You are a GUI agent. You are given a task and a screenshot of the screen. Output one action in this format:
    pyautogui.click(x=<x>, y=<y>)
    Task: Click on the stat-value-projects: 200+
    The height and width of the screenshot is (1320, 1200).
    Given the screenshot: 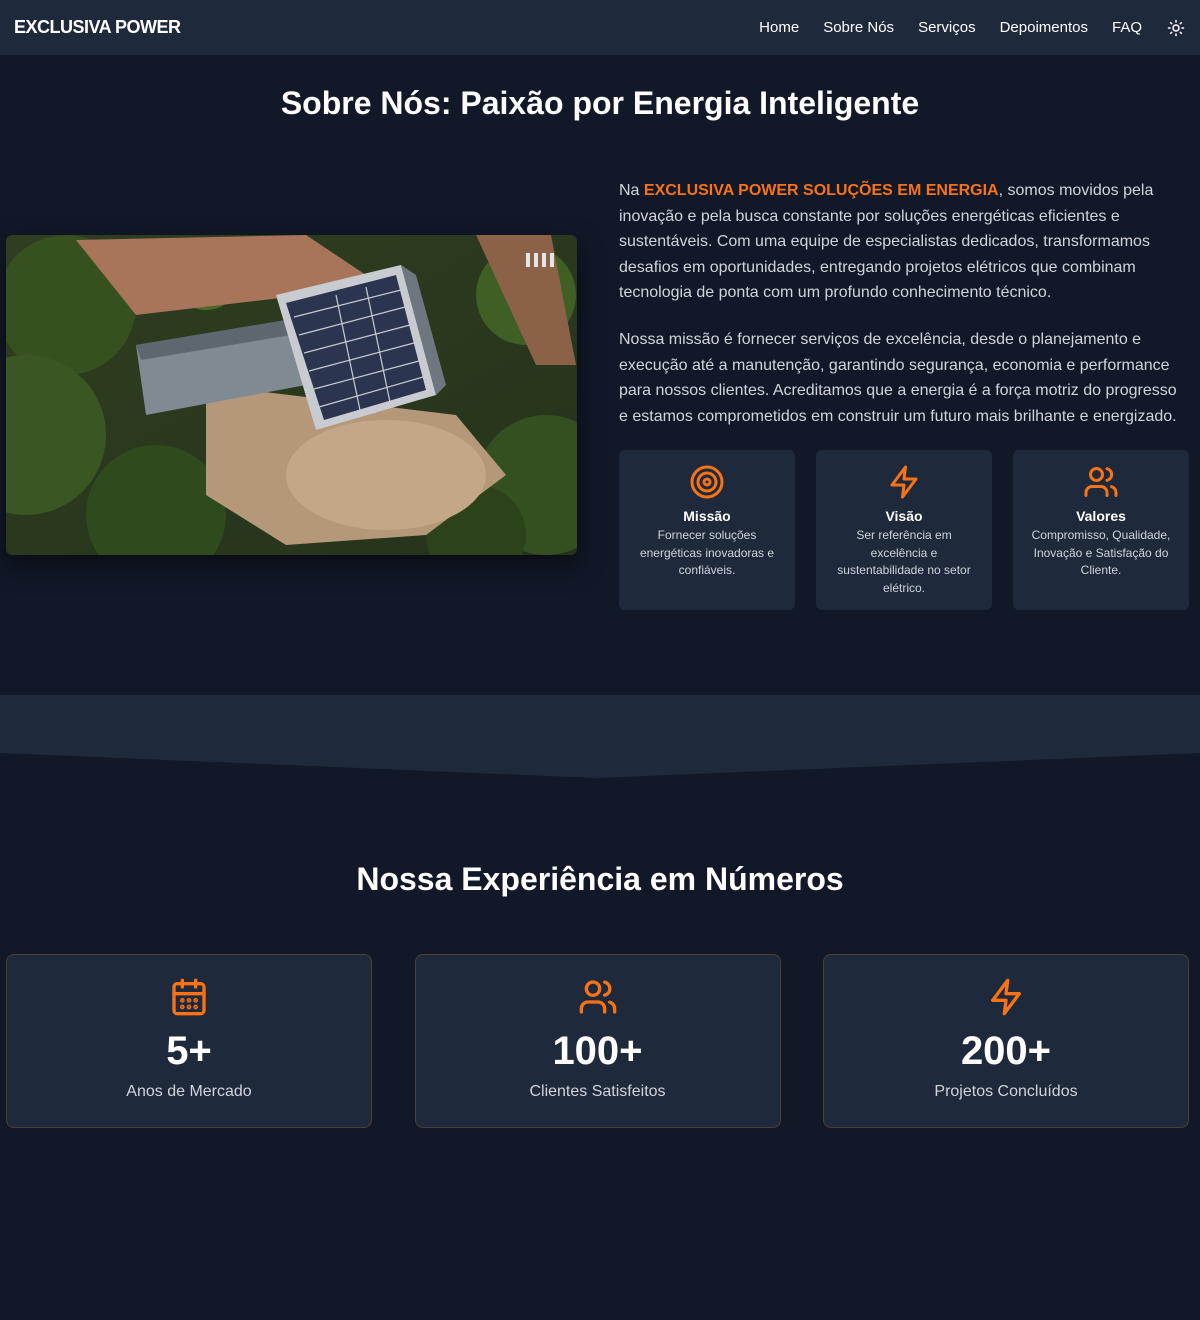 What is the action you would take?
    pyautogui.click(x=1006, y=1051)
    